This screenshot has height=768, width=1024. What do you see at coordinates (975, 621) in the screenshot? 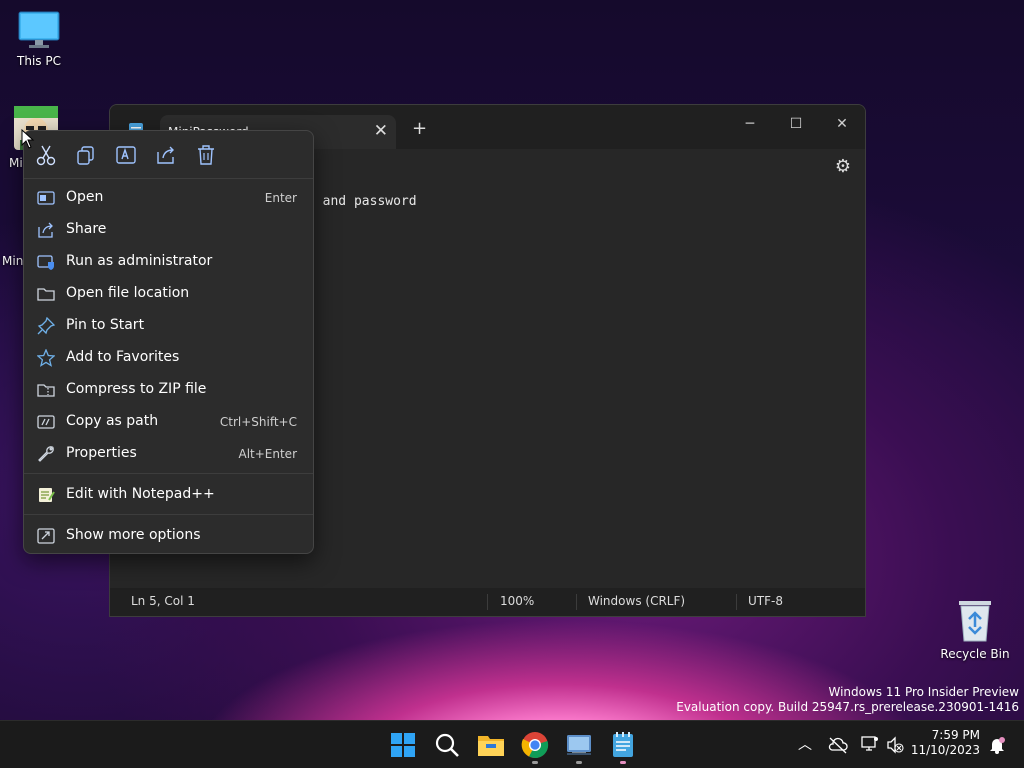
I see `recycle-bin-icon` at bounding box center [975, 621].